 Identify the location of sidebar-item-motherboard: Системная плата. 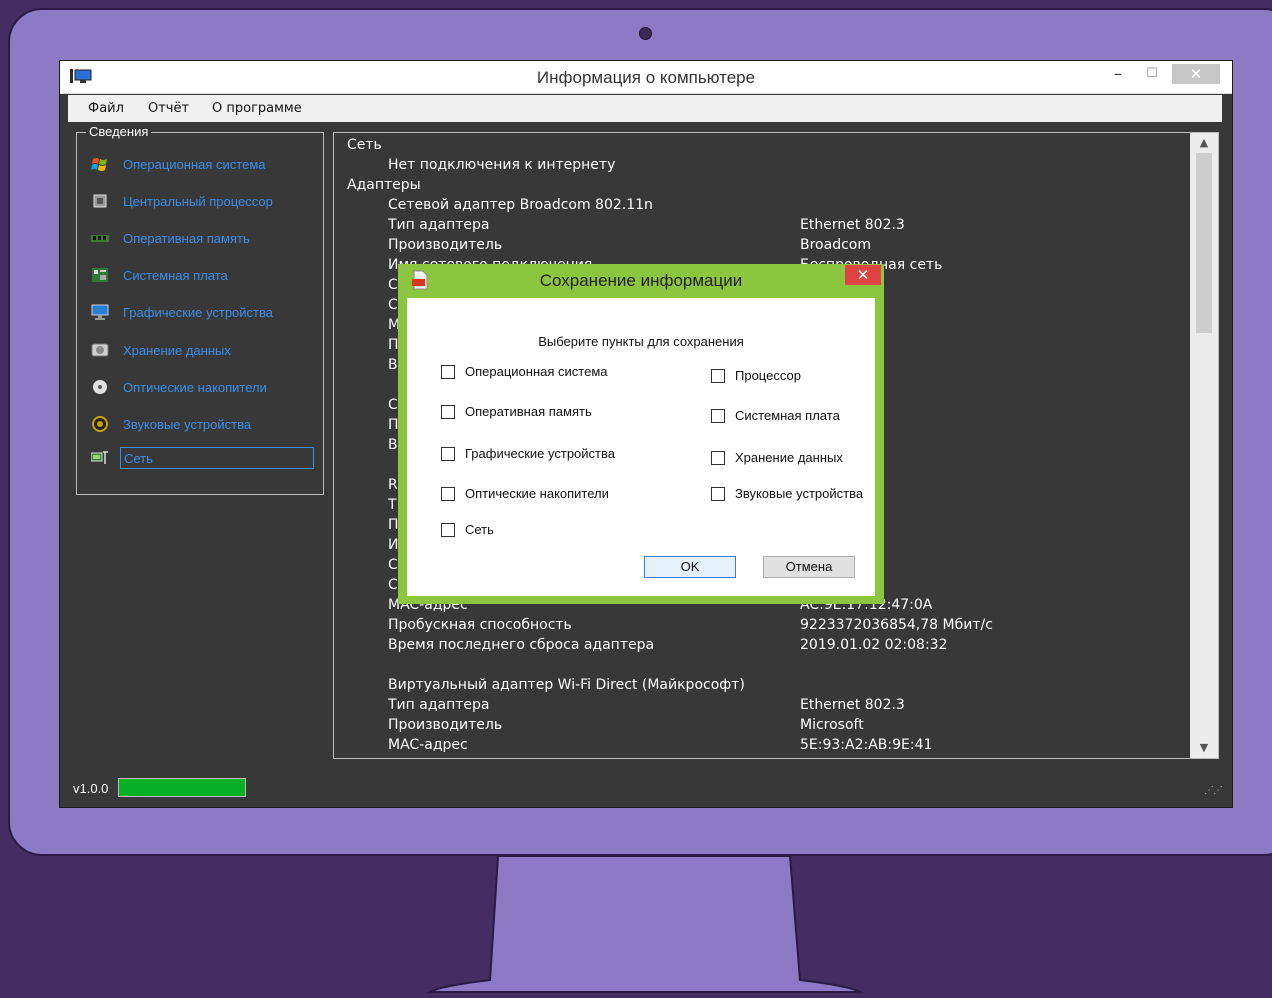
(204, 276).